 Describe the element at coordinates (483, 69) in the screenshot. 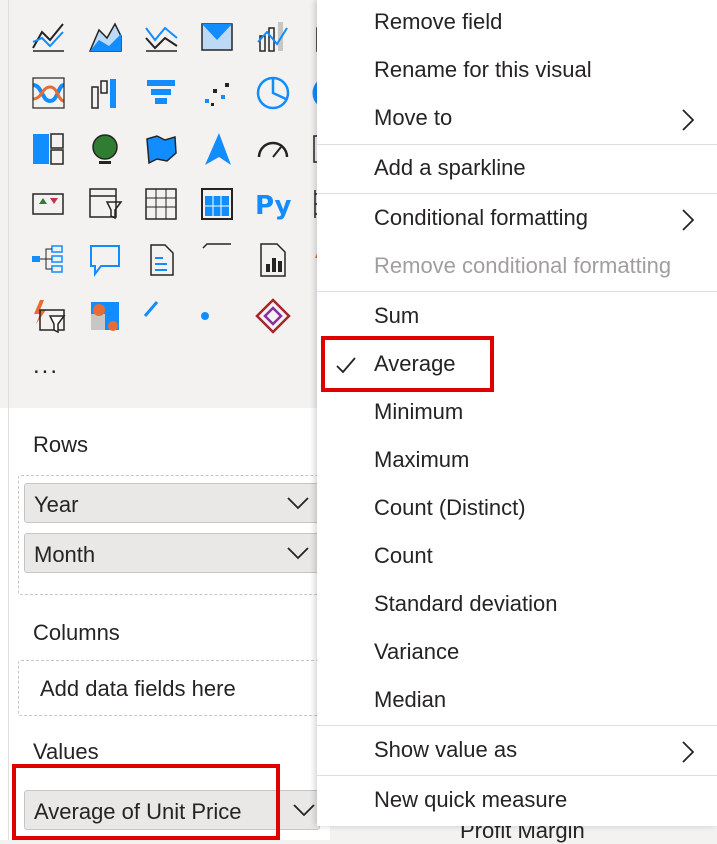

I see `menu-item-label: Rename for this visual` at that location.